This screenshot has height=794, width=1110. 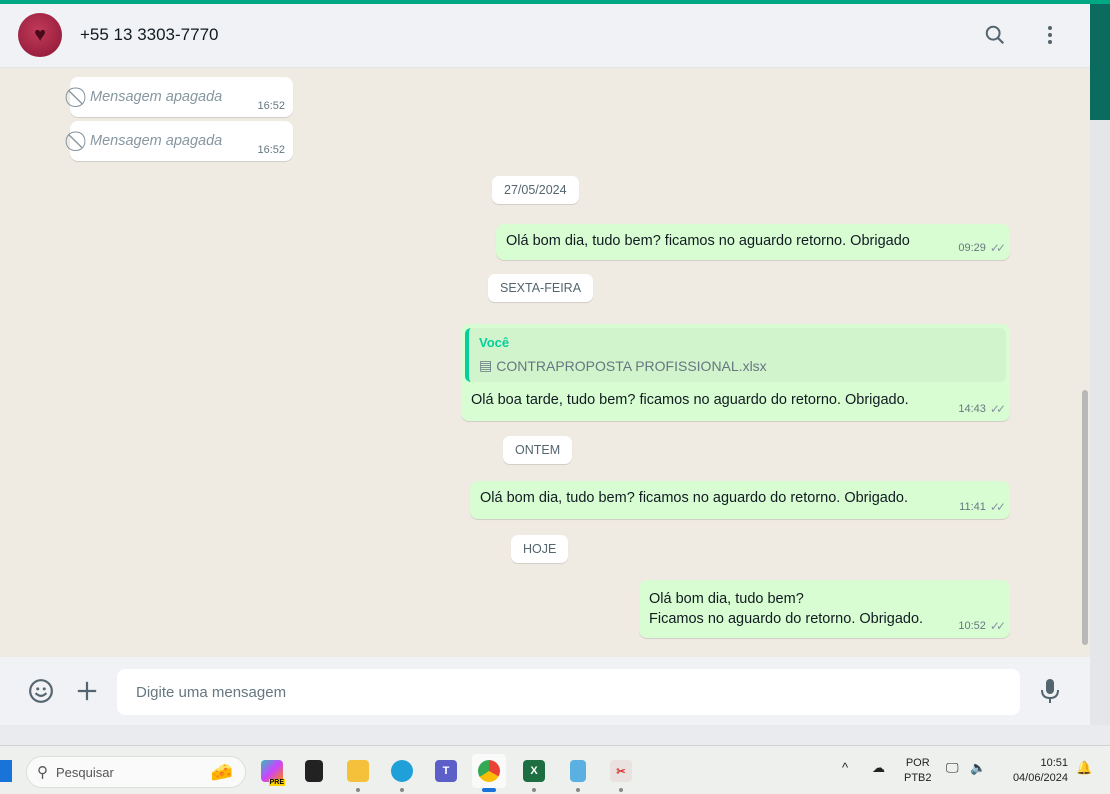 I want to click on edge-icon, so click(x=402, y=773).